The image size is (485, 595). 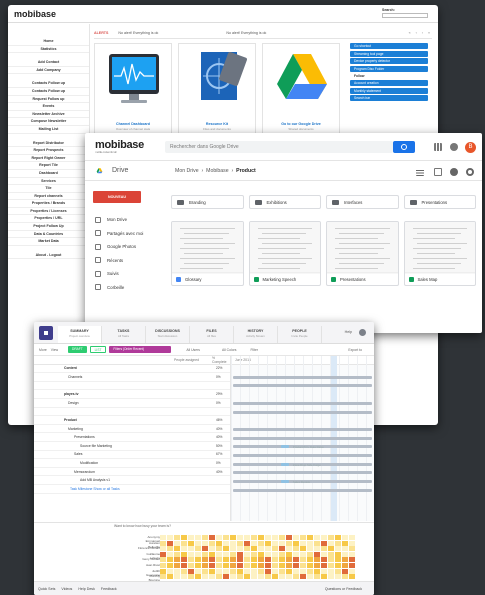 I want to click on sidebar-item: Corbeille, so click(x=126, y=288).